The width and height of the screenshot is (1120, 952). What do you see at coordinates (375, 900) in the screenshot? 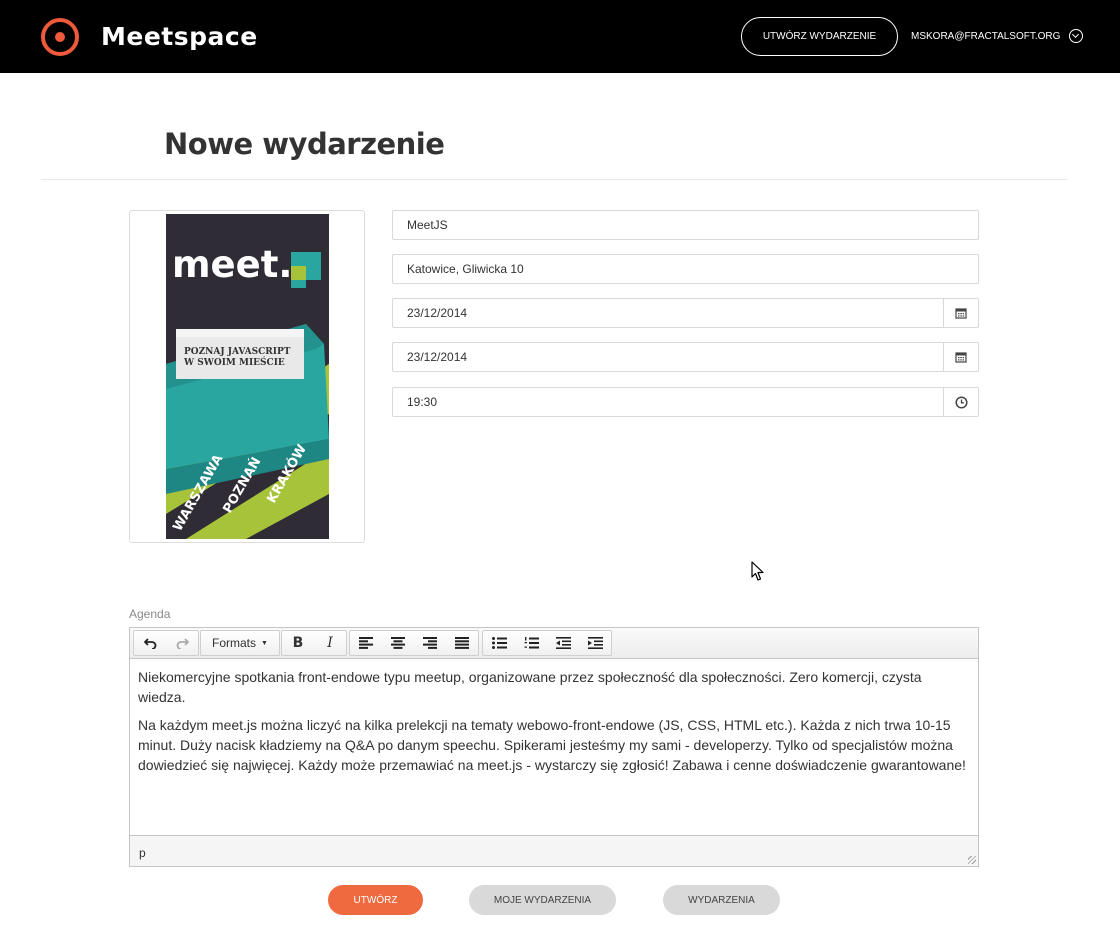
I see `create-button: UTWÓRZ` at bounding box center [375, 900].